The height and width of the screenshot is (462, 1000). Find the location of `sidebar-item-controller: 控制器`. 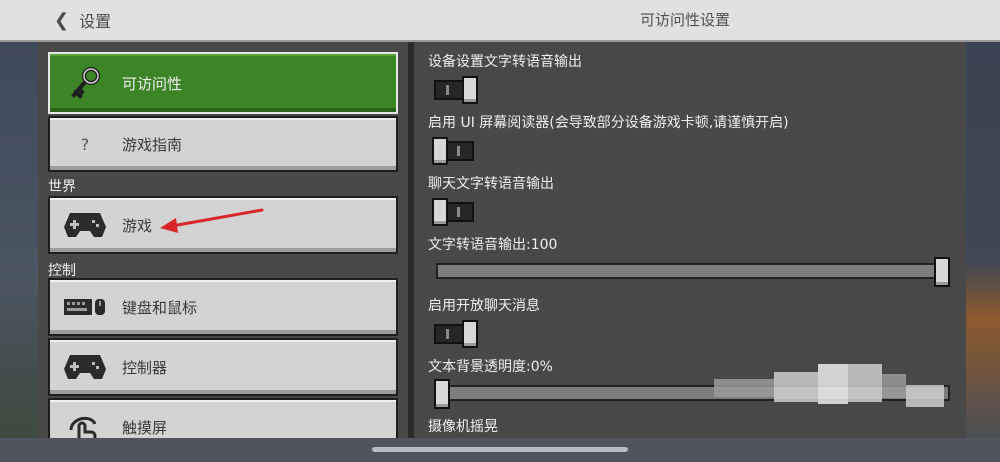

sidebar-item-controller: 控制器 is located at coordinates (223, 367).